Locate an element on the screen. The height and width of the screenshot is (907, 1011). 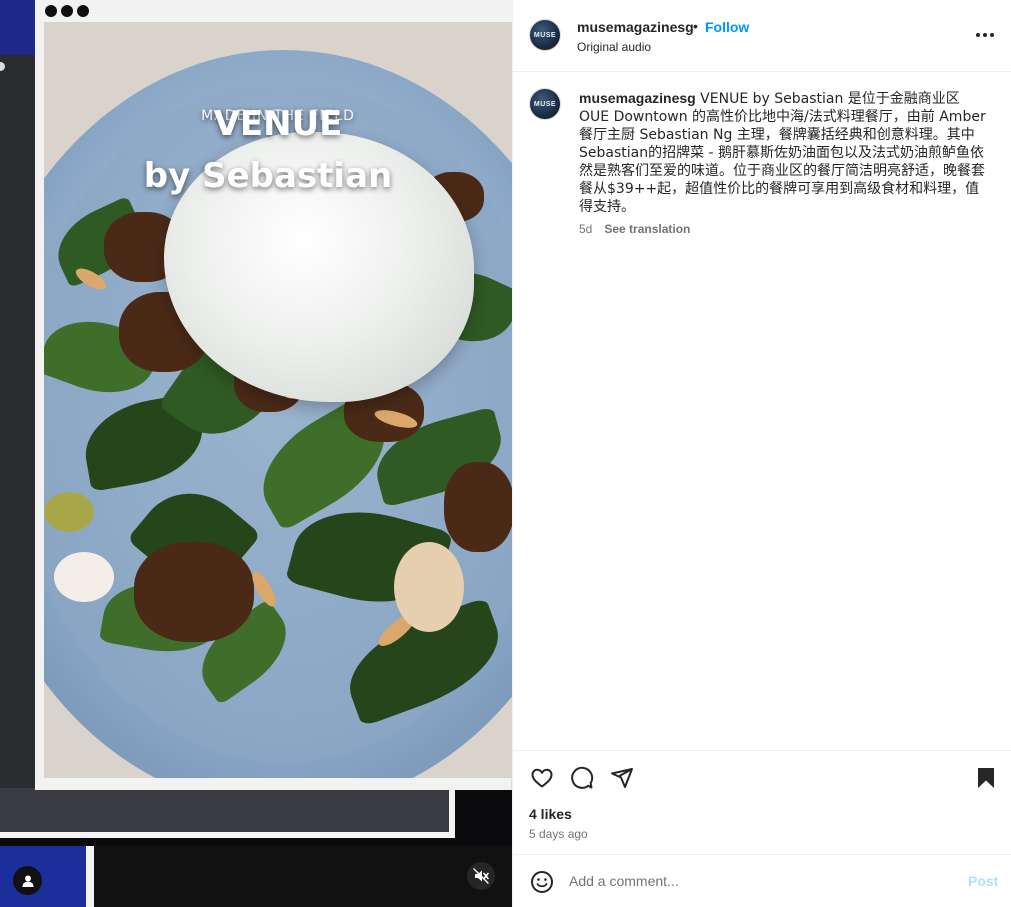
more-options-button is located at coordinates (985, 35).